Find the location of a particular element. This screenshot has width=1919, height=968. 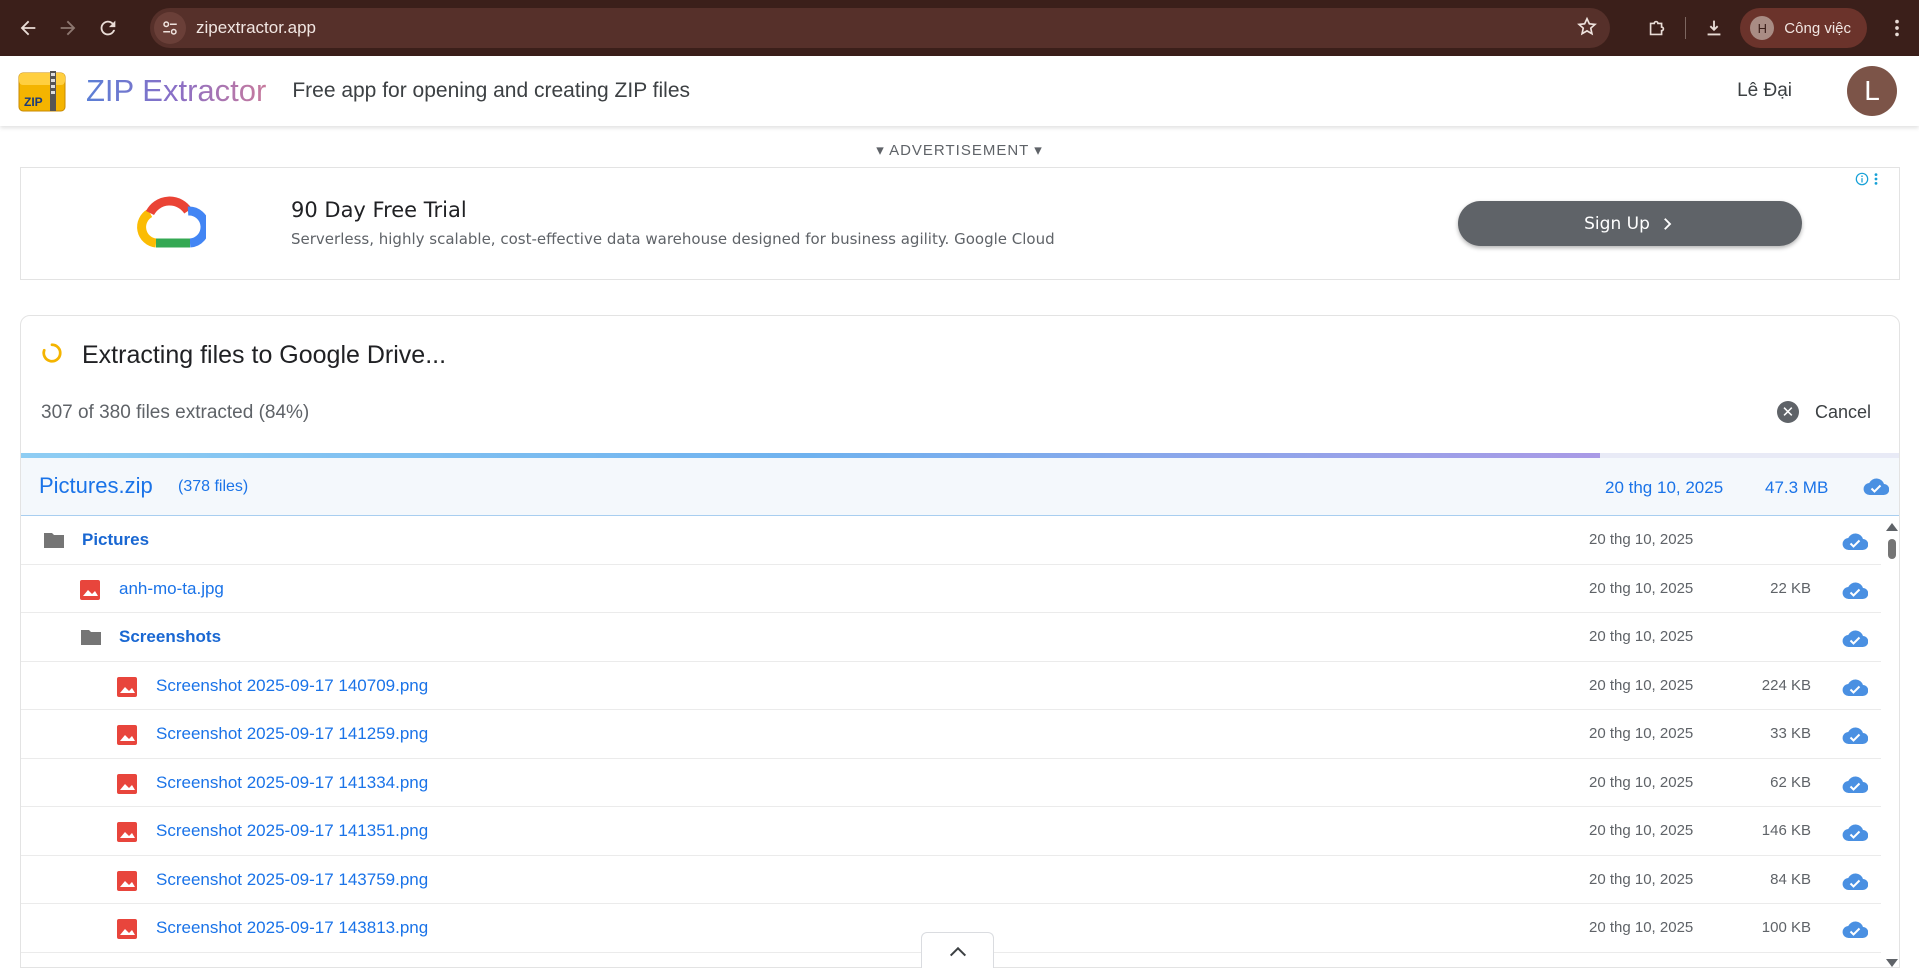

scrollbar is located at coordinates (1892, 745).